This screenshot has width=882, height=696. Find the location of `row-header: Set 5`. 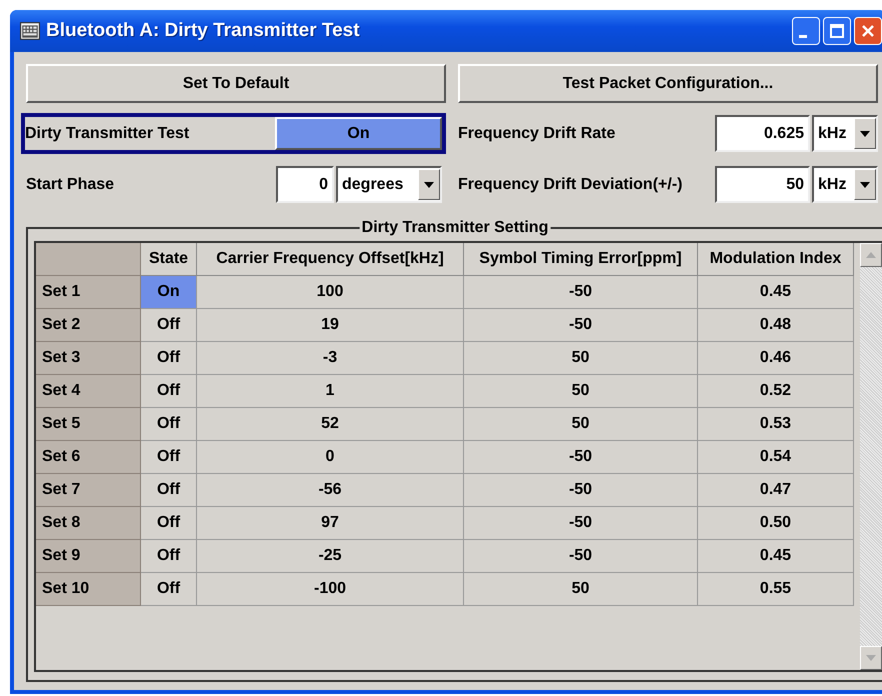

row-header: Set 5 is located at coordinates (88, 424).